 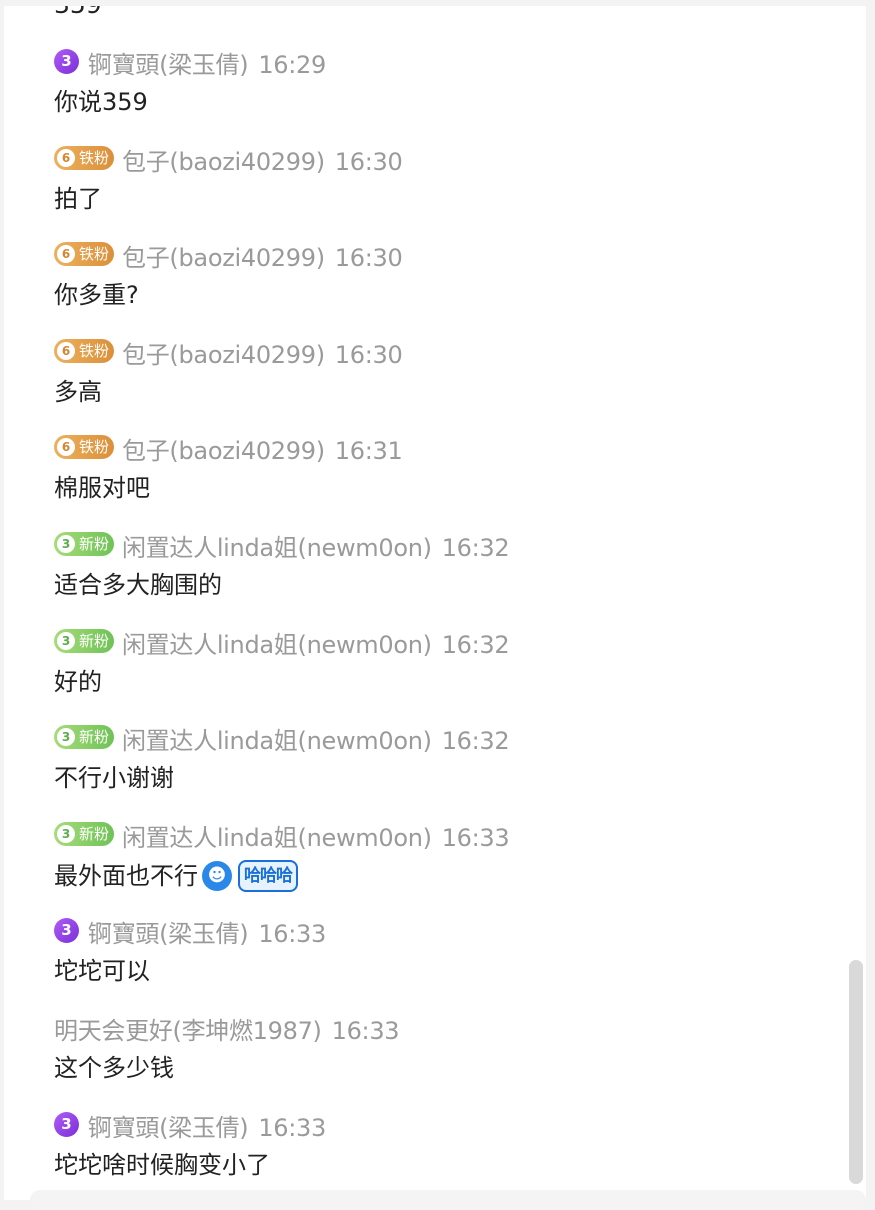 What do you see at coordinates (78, 13) in the screenshot?
I see `partial-message-text: 359` at bounding box center [78, 13].